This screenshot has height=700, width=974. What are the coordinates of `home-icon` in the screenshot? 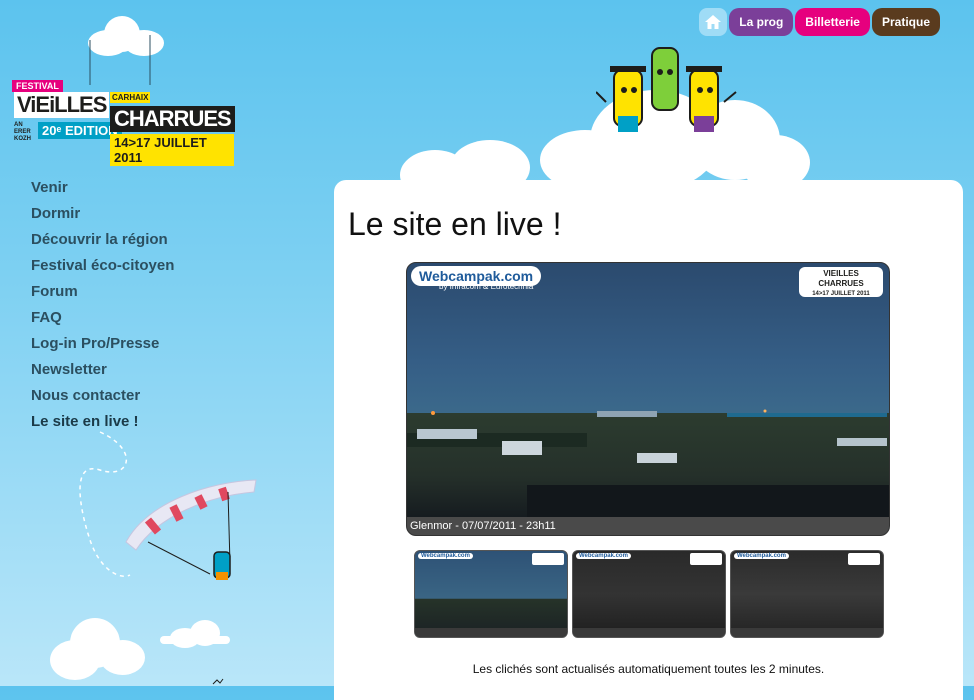 It's located at (713, 22).